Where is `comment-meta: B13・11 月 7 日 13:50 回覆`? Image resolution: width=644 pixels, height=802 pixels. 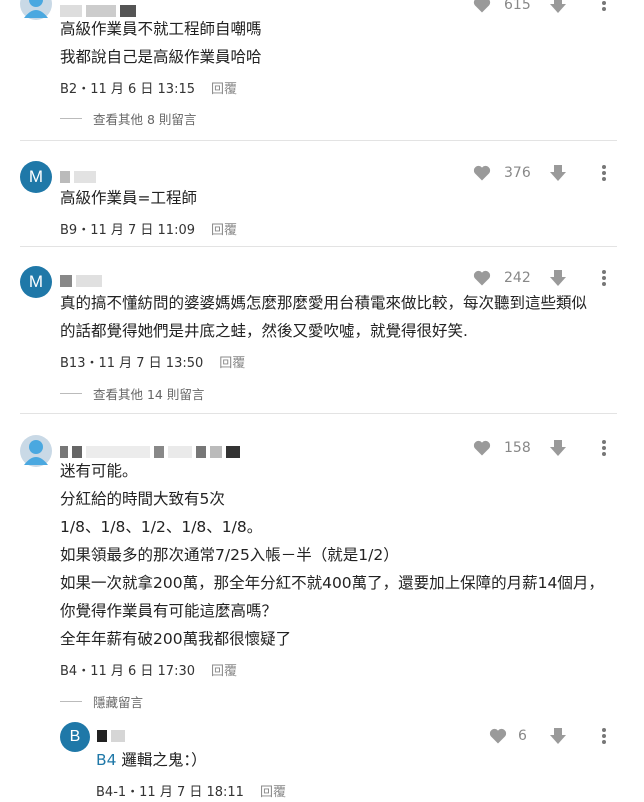 comment-meta: B13・11 月 7 日 13:50 回覆 is located at coordinates (153, 363).